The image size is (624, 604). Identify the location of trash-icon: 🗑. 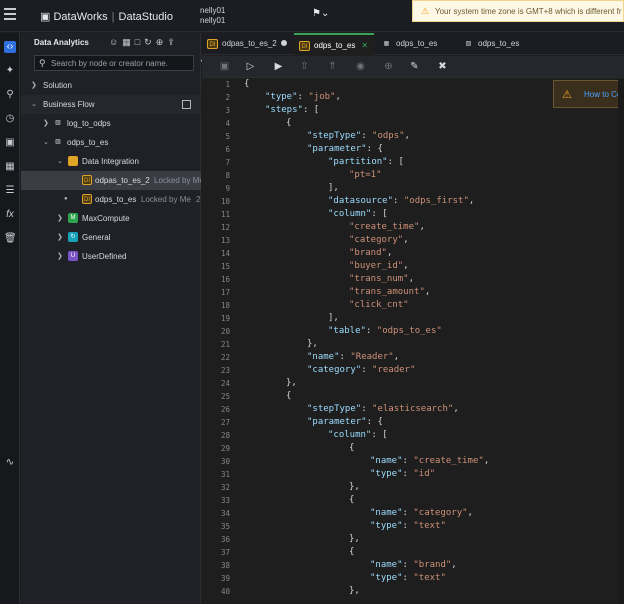
(10, 239).